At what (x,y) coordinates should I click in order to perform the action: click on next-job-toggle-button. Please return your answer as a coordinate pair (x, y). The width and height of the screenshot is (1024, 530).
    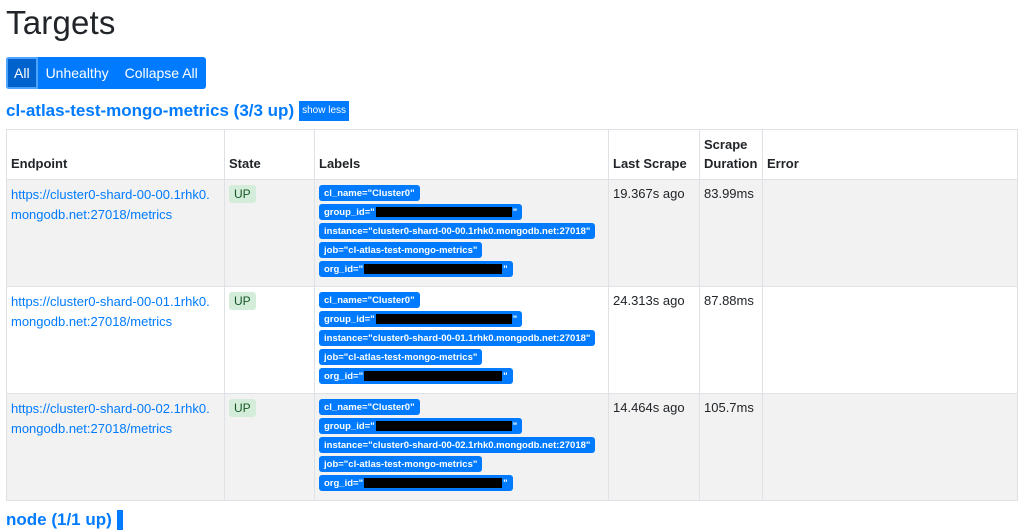
    Looking at the image, I should click on (119, 520).